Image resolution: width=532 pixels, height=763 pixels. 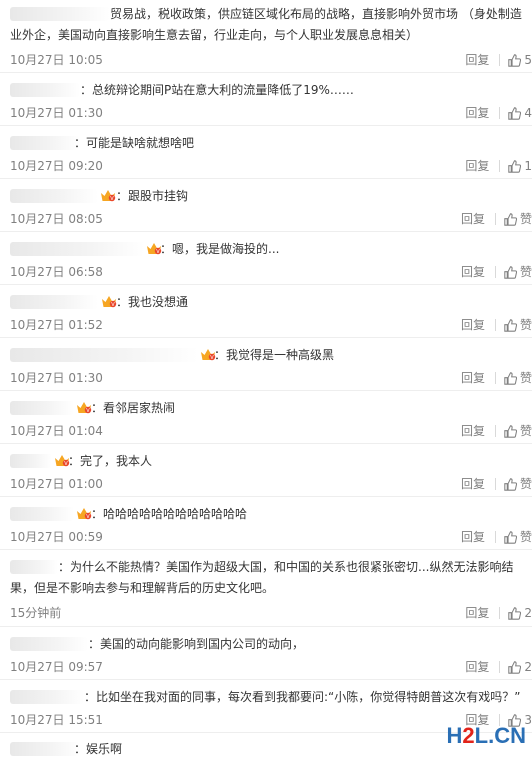 I want to click on comment-text: ：看邻居家热闹, so click(x=133, y=408).